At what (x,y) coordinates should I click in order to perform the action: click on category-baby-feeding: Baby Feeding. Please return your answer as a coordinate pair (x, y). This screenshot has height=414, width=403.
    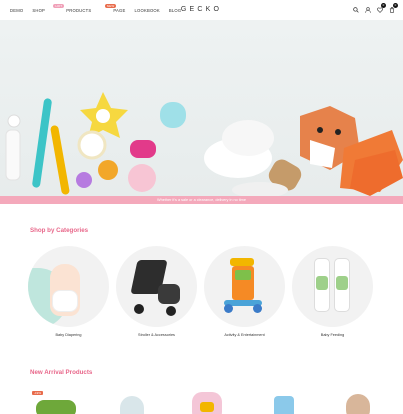
    Looking at the image, I should click on (332, 291).